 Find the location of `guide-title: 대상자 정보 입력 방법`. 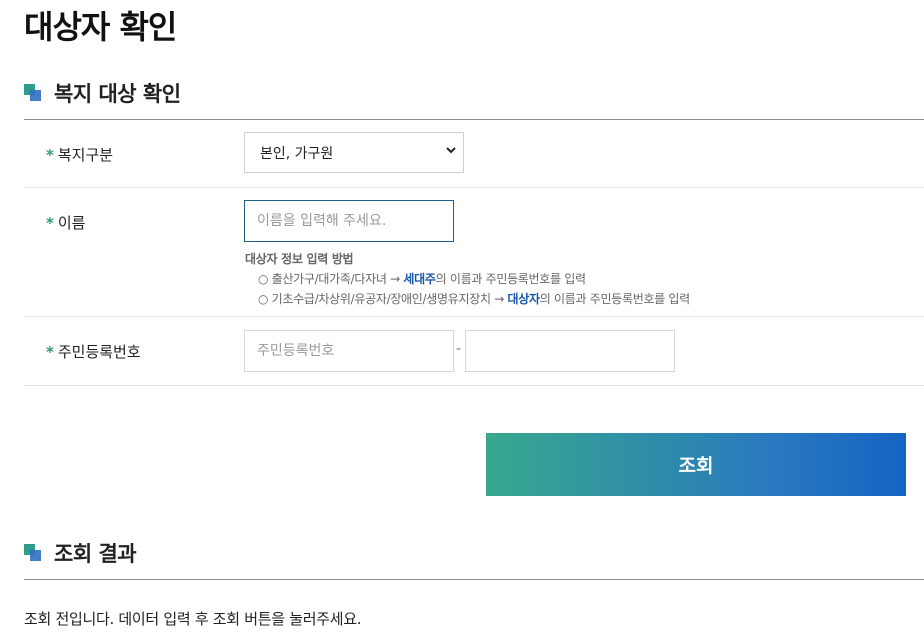

guide-title: 대상자 정보 입력 방법 is located at coordinates (299, 259).